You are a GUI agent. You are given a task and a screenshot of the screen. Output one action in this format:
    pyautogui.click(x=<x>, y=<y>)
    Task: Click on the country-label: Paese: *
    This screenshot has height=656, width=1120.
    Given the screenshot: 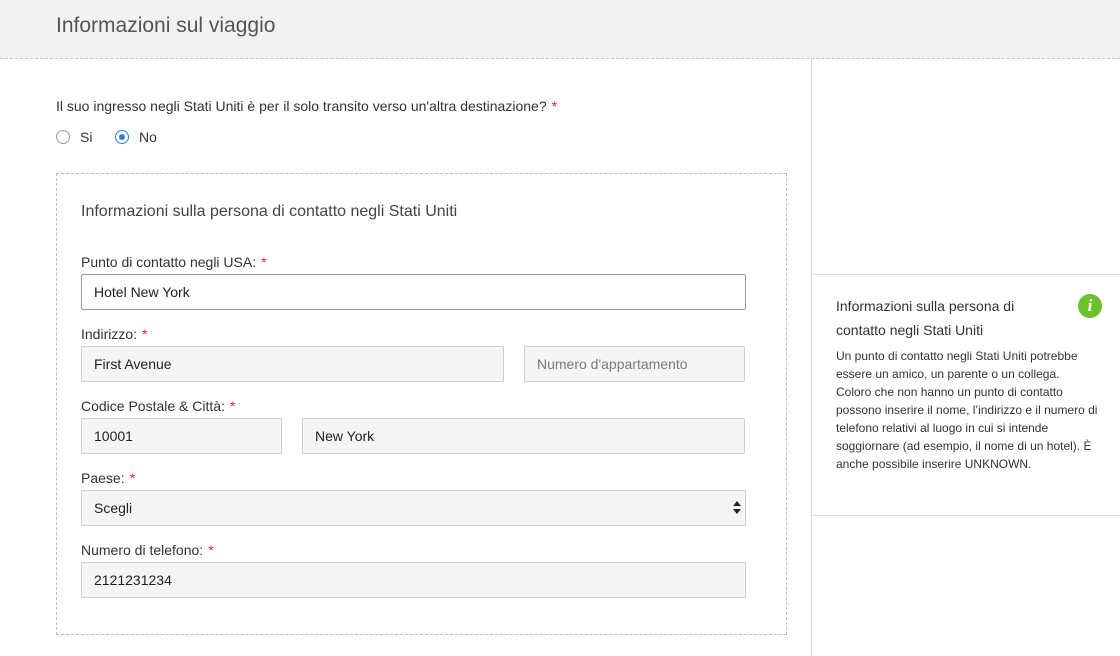 What is the action you would take?
    pyautogui.click(x=108, y=478)
    